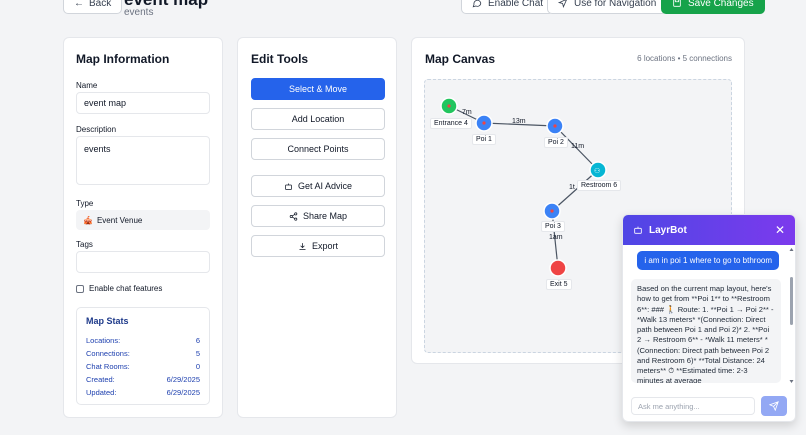  What do you see at coordinates (577, 146) in the screenshot?
I see `edge-label: 11m` at bounding box center [577, 146].